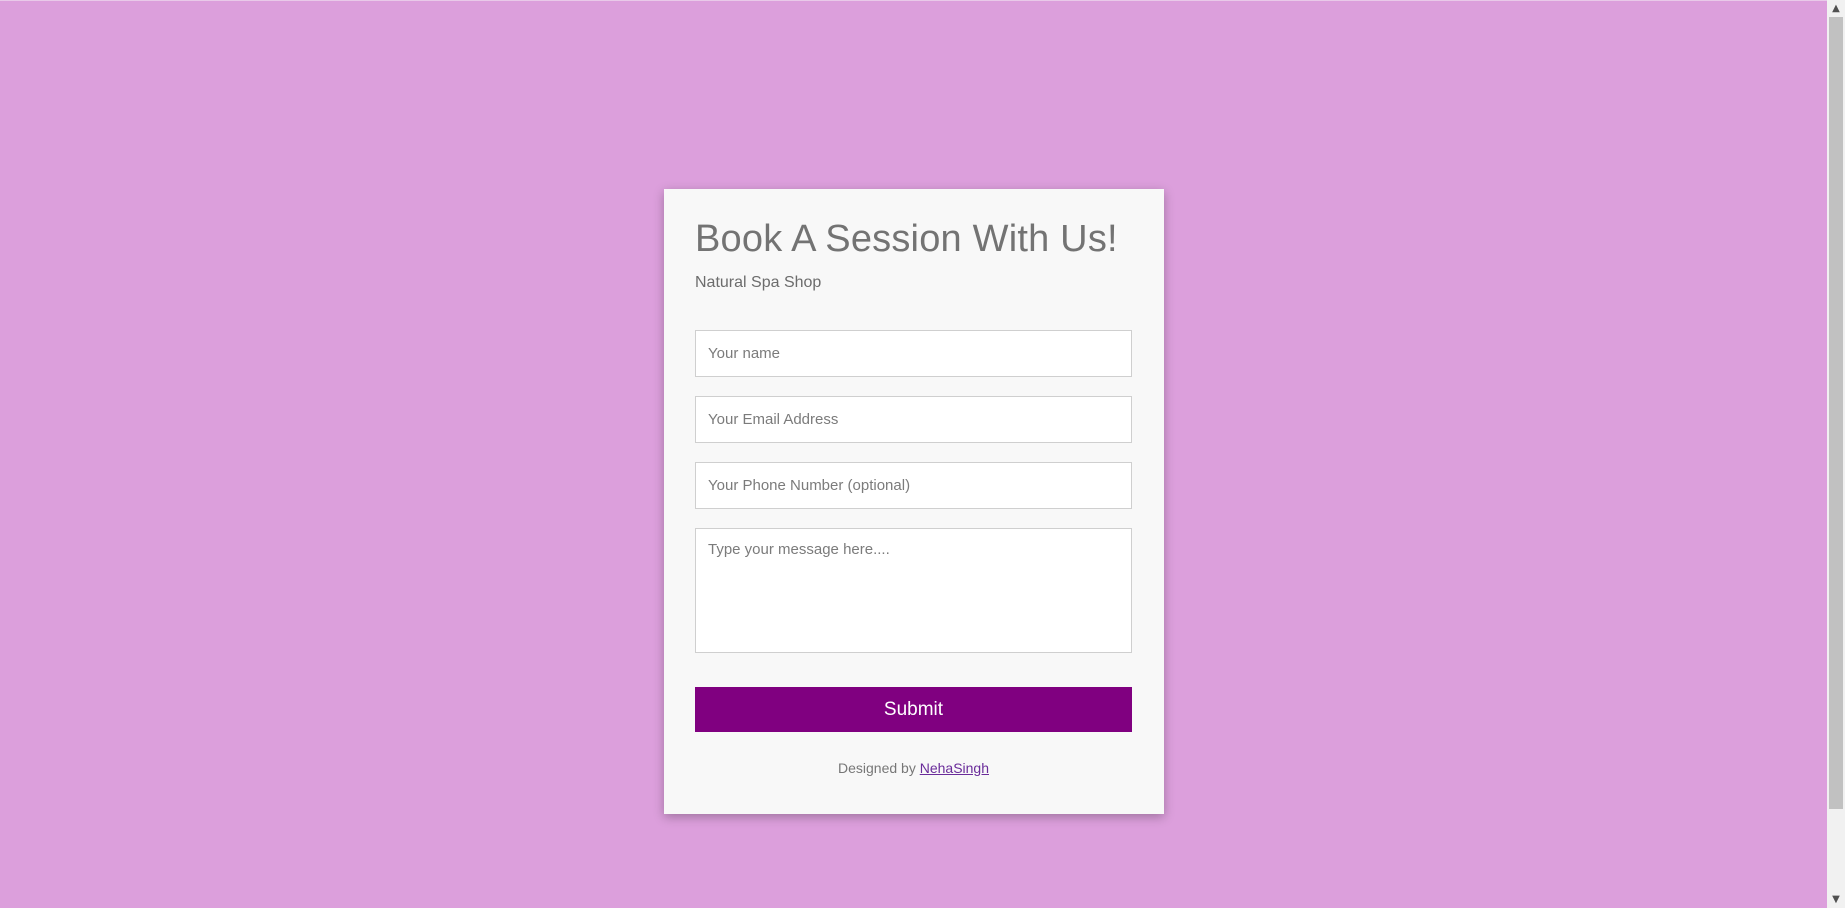 This screenshot has height=908, width=1845. Describe the element at coordinates (913, 353) in the screenshot. I see `name-input` at that location.